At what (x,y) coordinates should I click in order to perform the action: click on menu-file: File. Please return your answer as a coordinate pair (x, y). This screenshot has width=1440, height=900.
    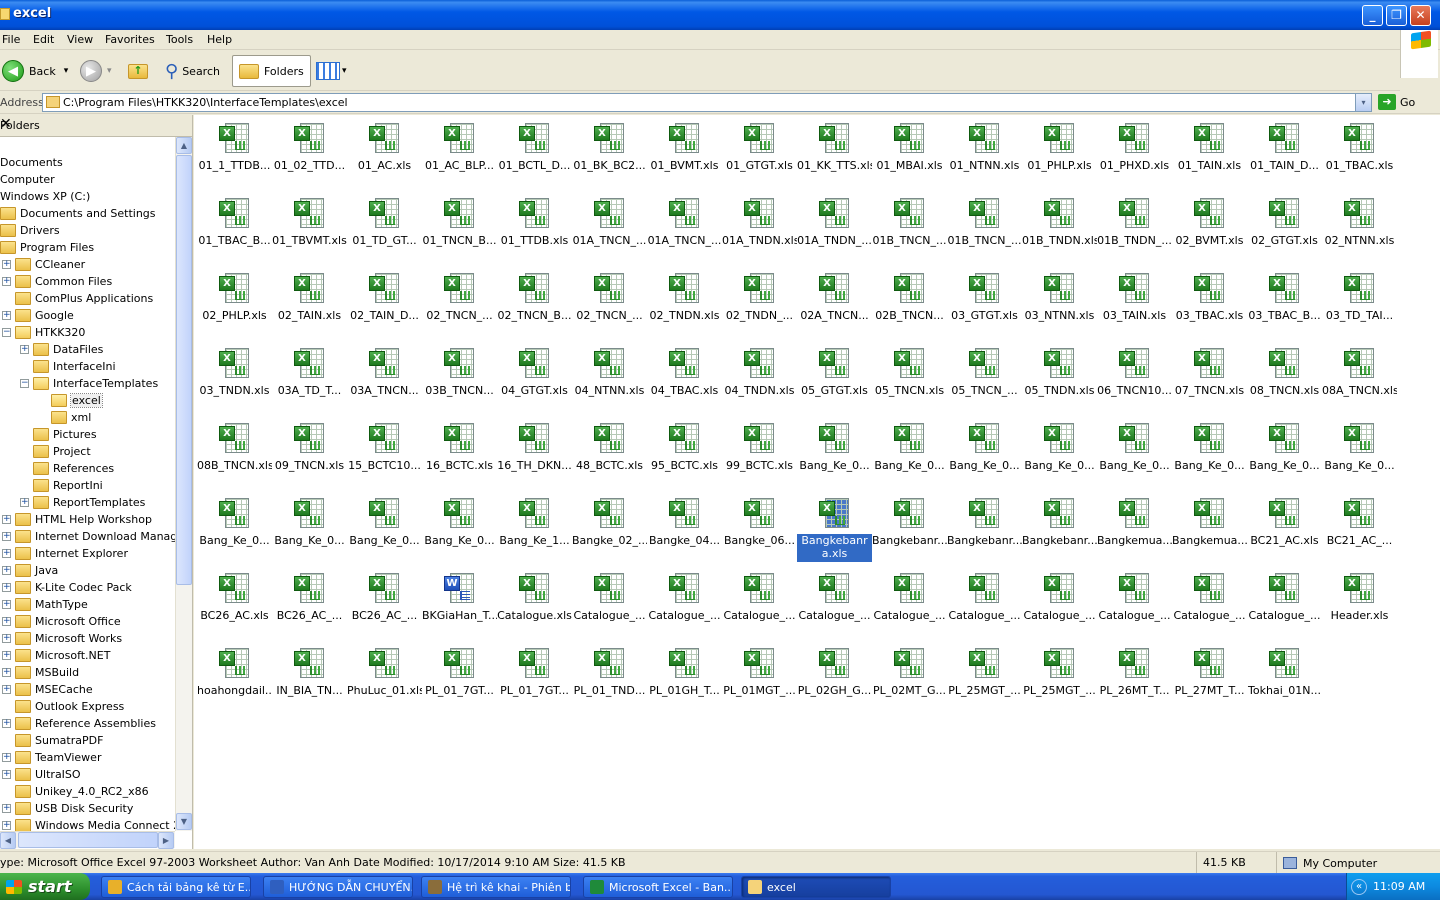
    Looking at the image, I should click on (11, 39).